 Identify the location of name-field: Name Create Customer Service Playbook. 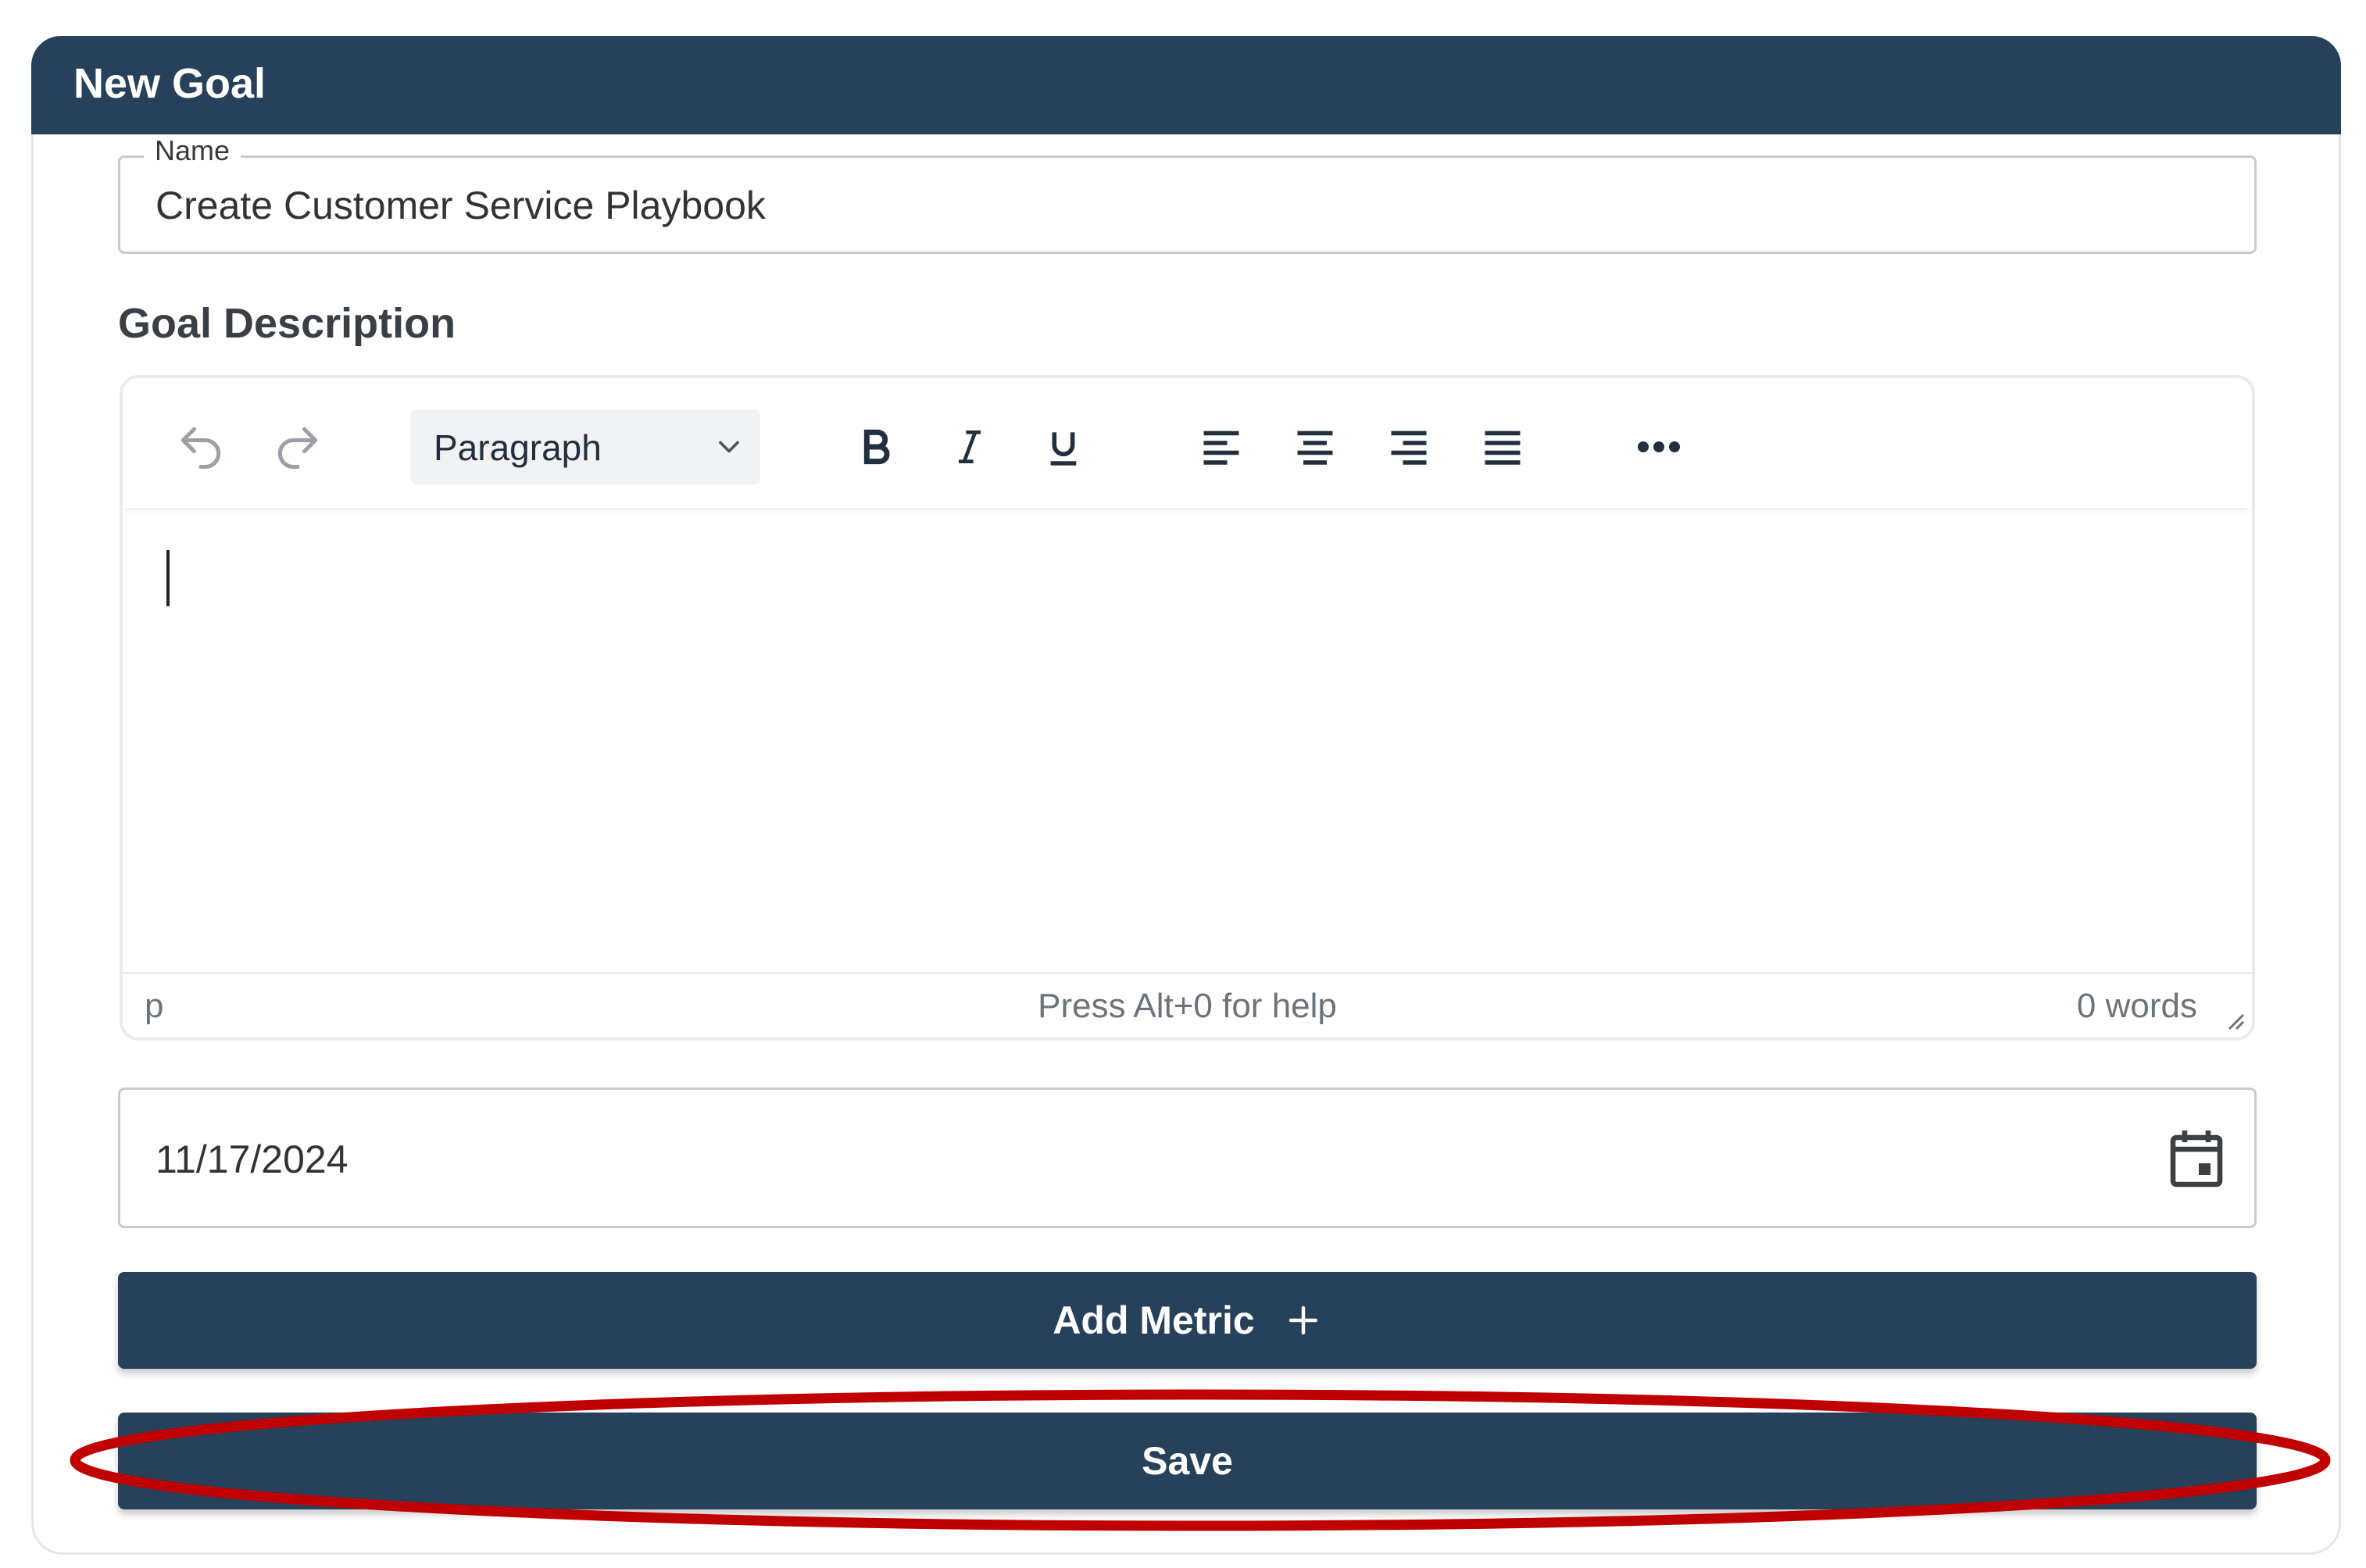
(1187, 194).